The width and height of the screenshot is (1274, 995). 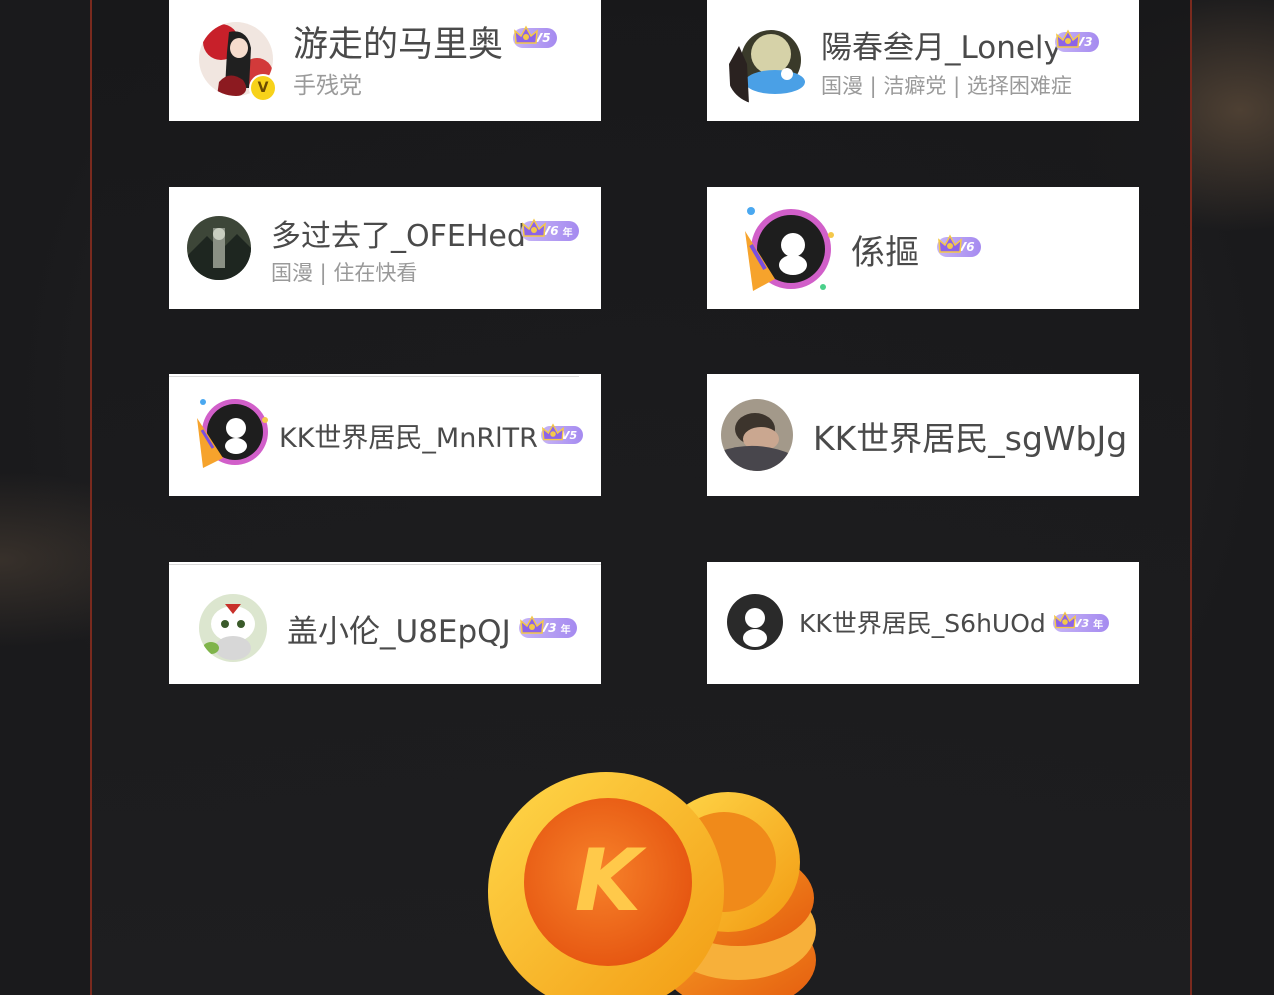 I want to click on user-name: 係摳, so click(x=885, y=249).